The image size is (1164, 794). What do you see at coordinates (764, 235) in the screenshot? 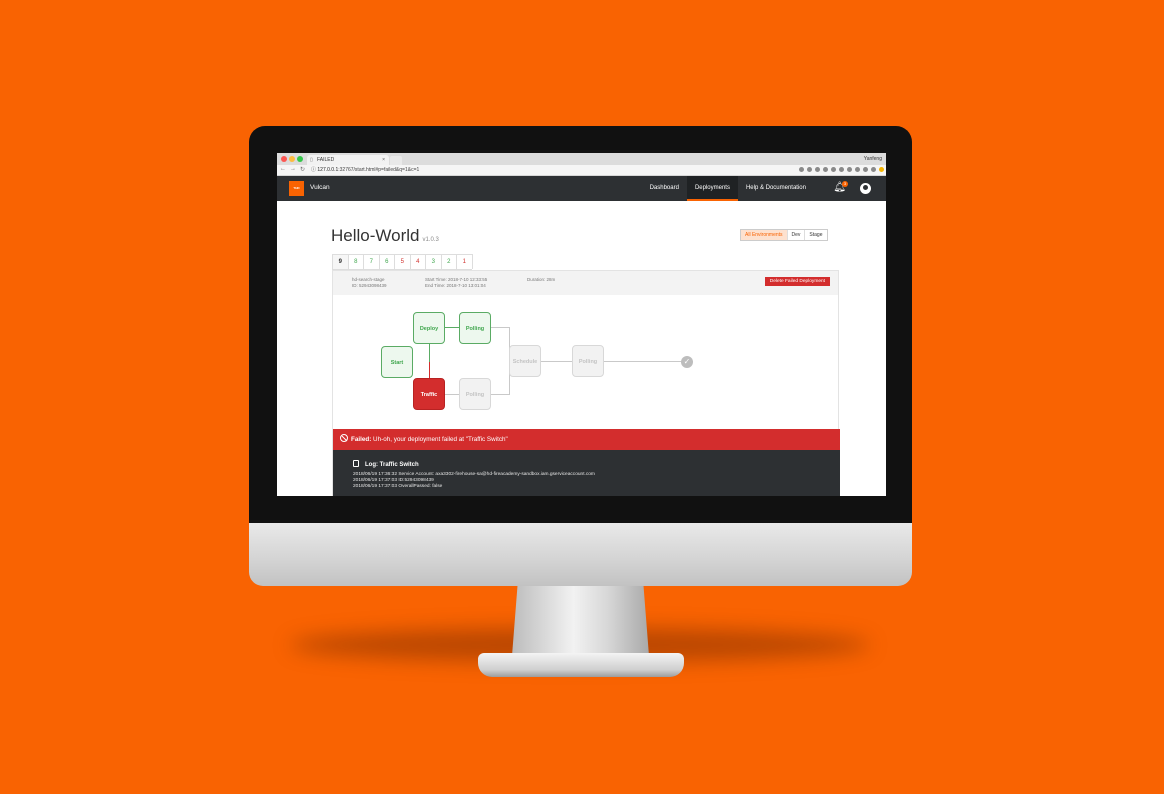
I see `env-all-environments: All Environments` at bounding box center [764, 235].